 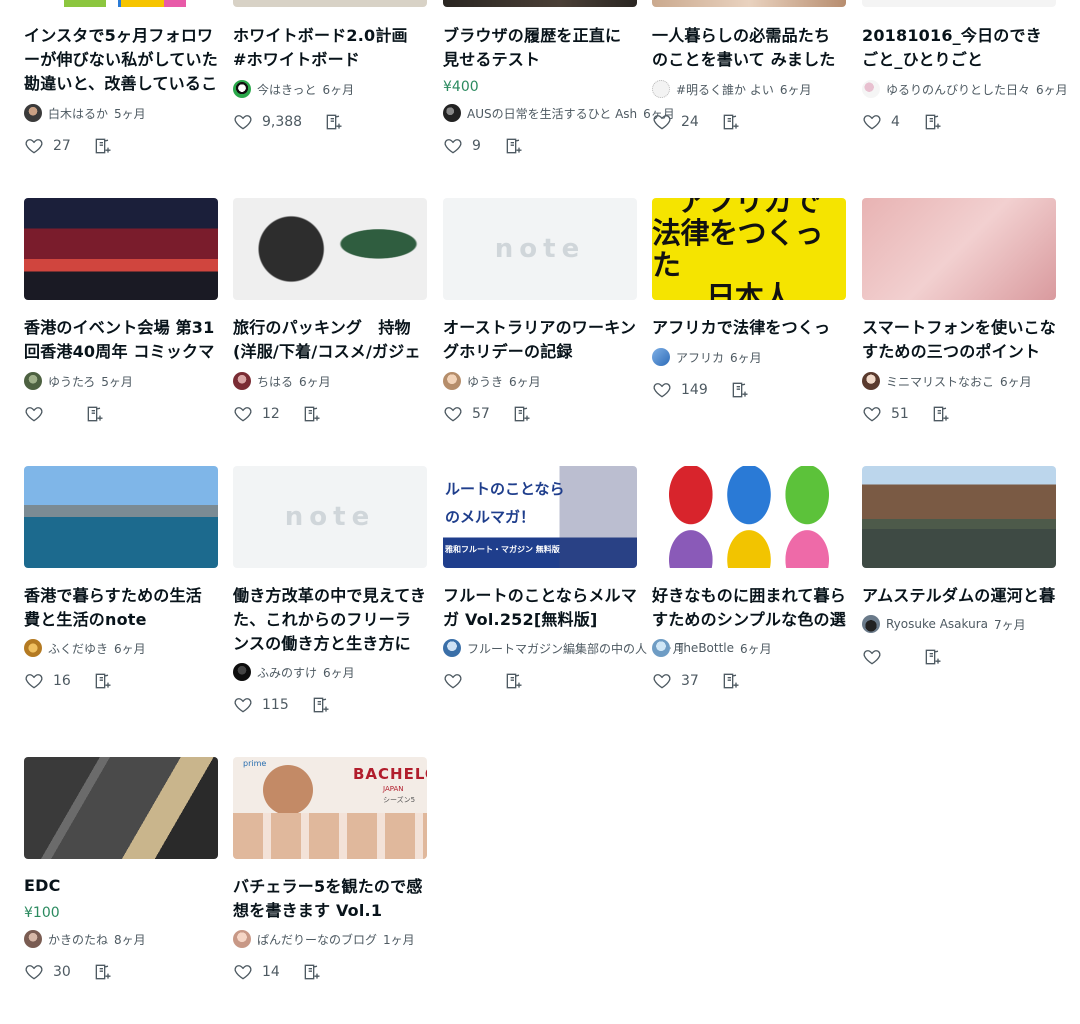 I want to click on card-author: ふみのすけ 6ヶ月, so click(x=294, y=672).